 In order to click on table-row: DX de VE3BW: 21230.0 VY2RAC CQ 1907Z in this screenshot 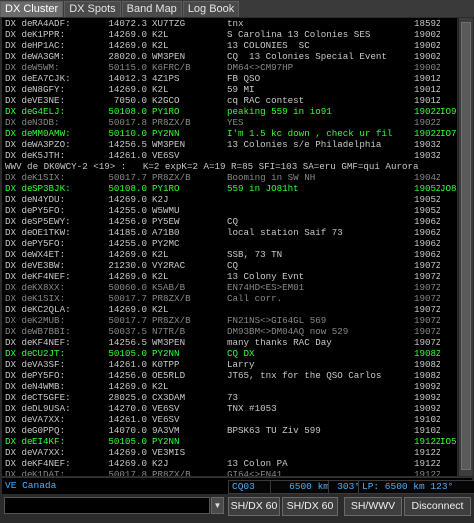, I will do `click(229, 265)`.